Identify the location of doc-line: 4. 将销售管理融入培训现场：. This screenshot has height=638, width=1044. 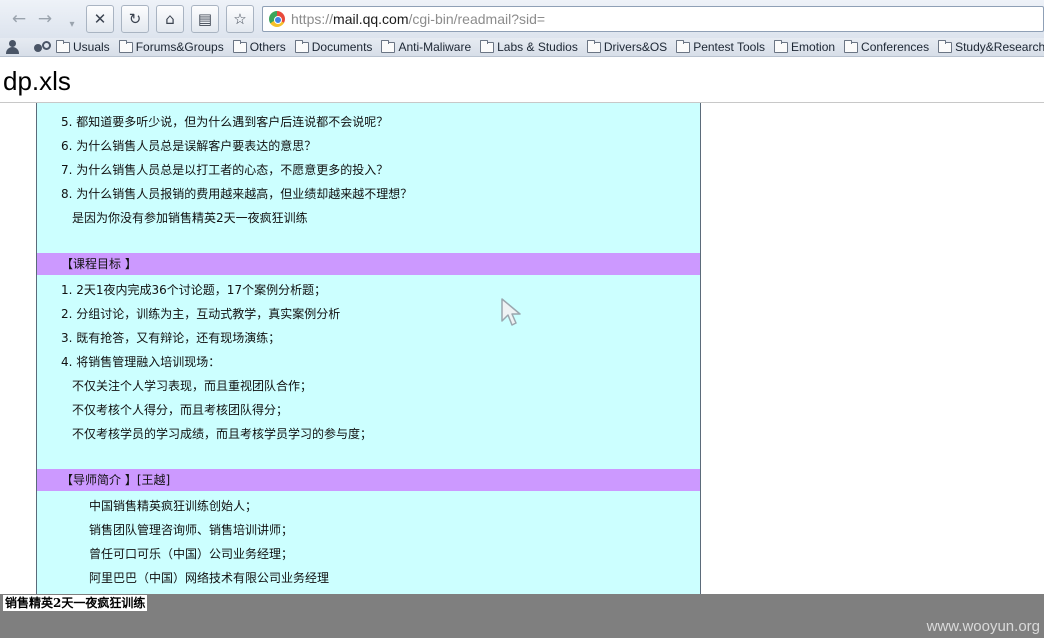
(141, 362).